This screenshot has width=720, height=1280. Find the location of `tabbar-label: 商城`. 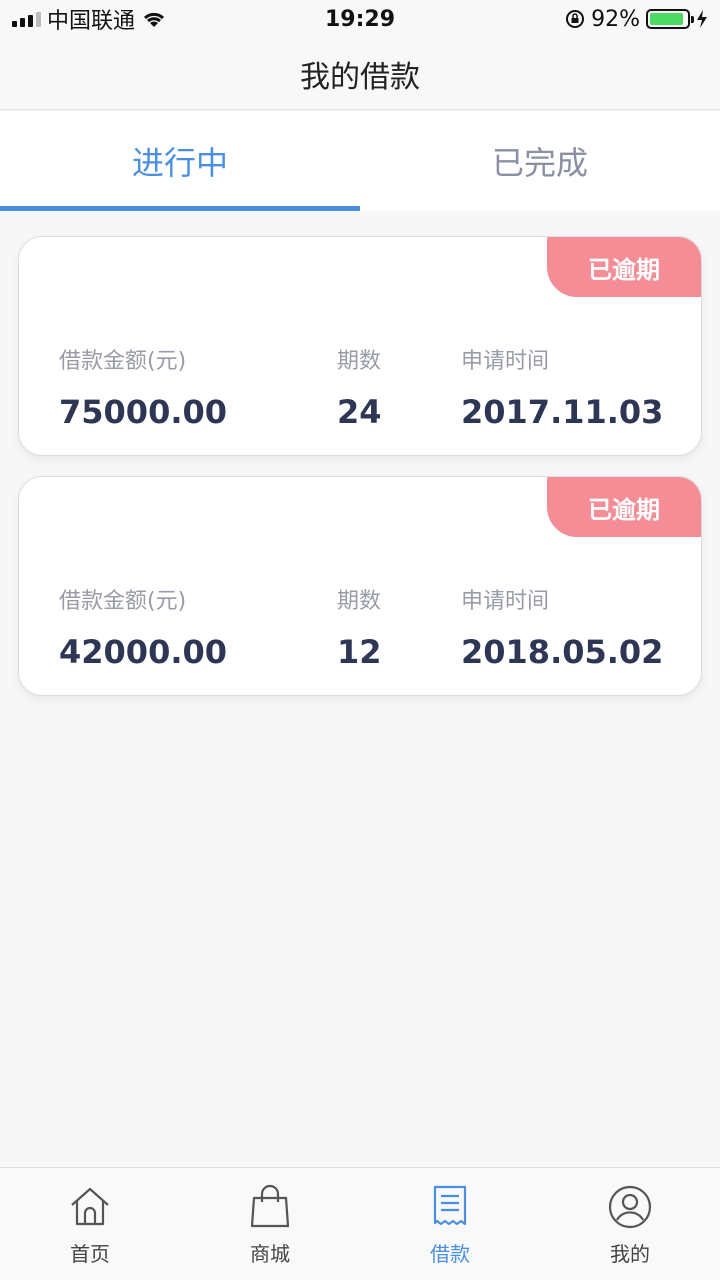

tabbar-label: 商城 is located at coordinates (270, 1254).